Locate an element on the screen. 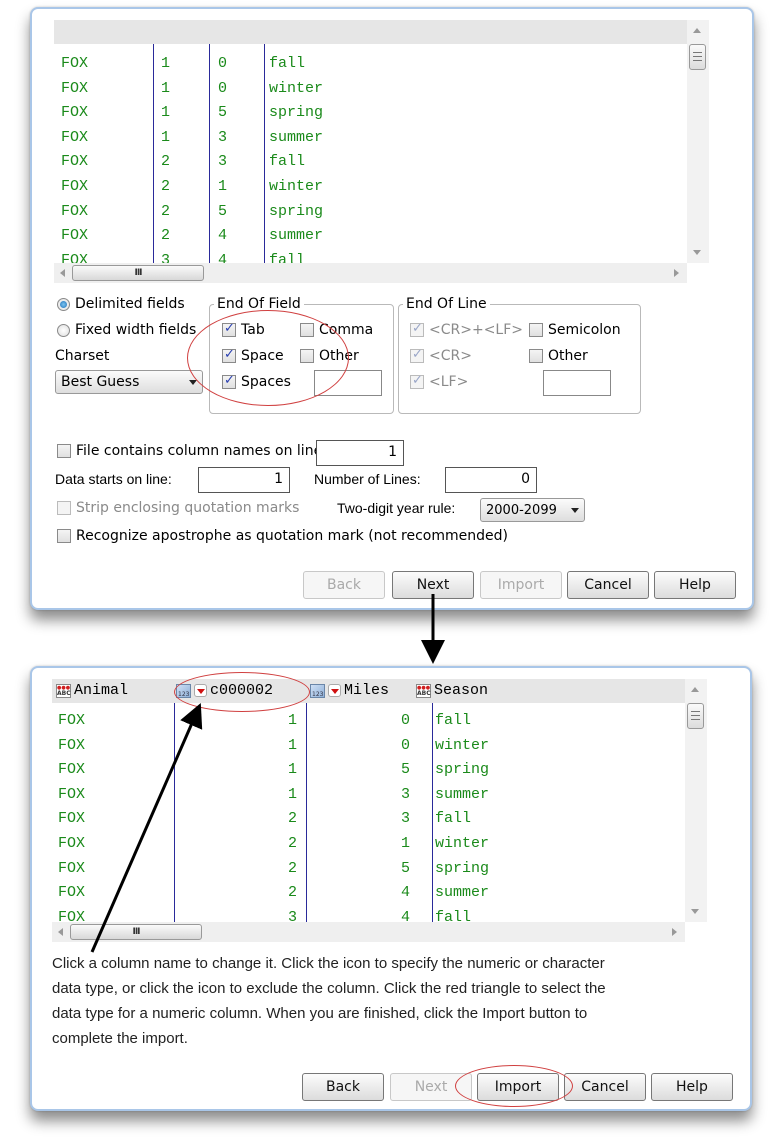  data-starts-input: 1 is located at coordinates (244, 480).